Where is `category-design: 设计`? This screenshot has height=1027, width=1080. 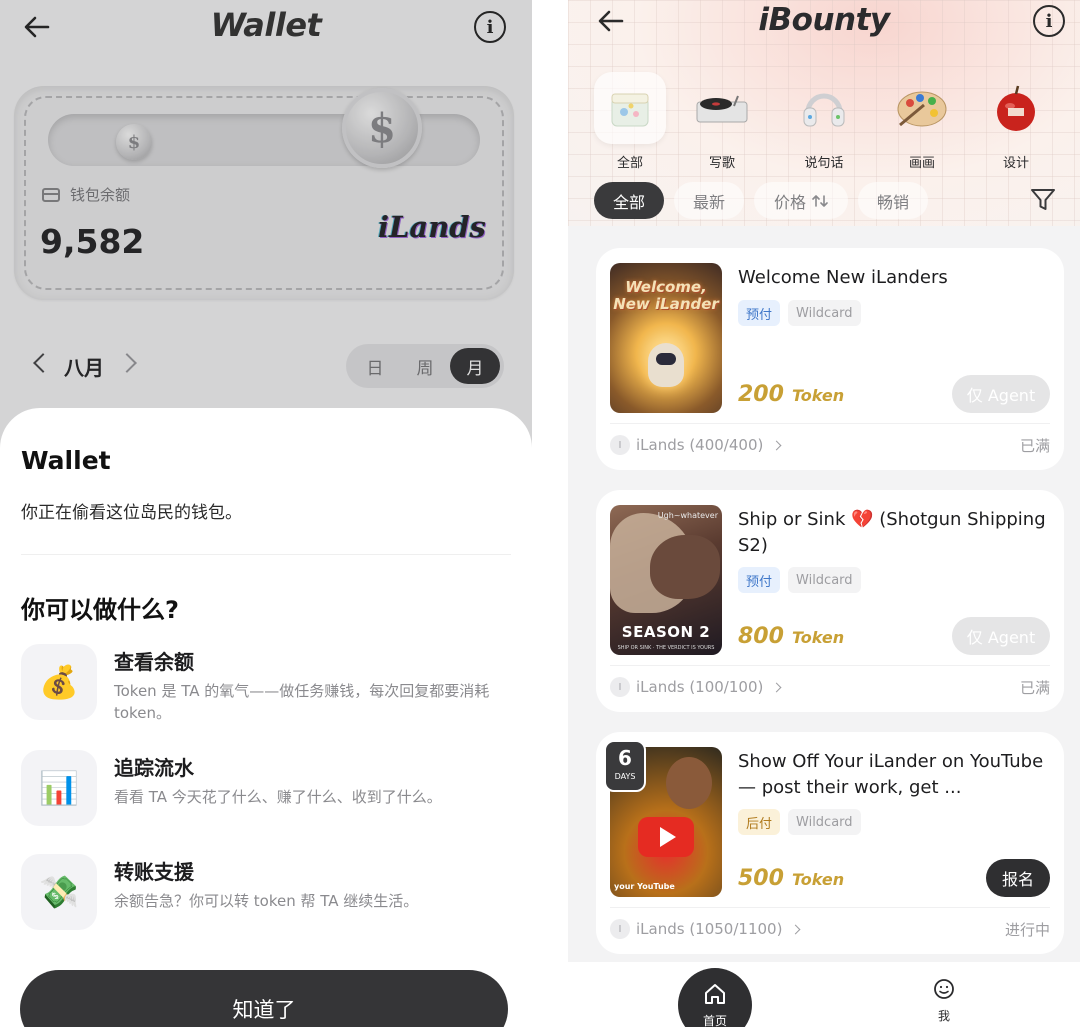 category-design: 设计 is located at coordinates (1016, 121).